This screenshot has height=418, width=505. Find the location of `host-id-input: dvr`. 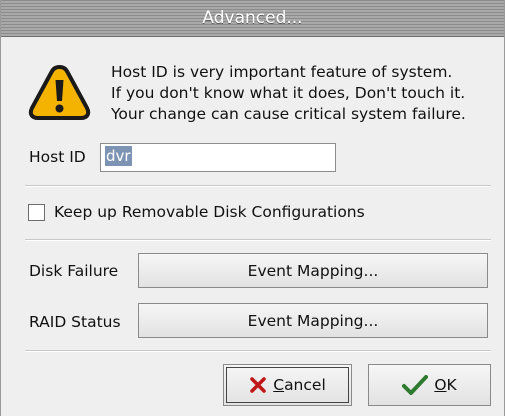

host-id-input: dvr is located at coordinates (218, 157).